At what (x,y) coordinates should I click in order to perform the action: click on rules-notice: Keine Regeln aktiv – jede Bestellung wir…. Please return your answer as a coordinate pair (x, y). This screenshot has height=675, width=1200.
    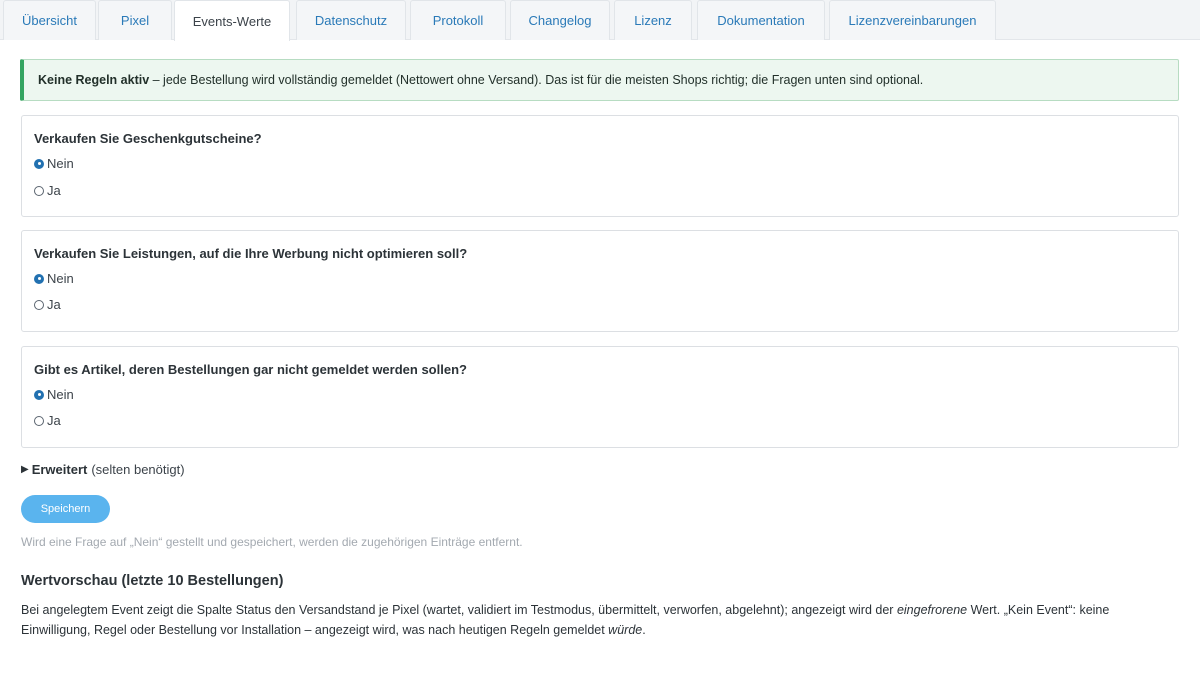
    Looking at the image, I should click on (599, 80).